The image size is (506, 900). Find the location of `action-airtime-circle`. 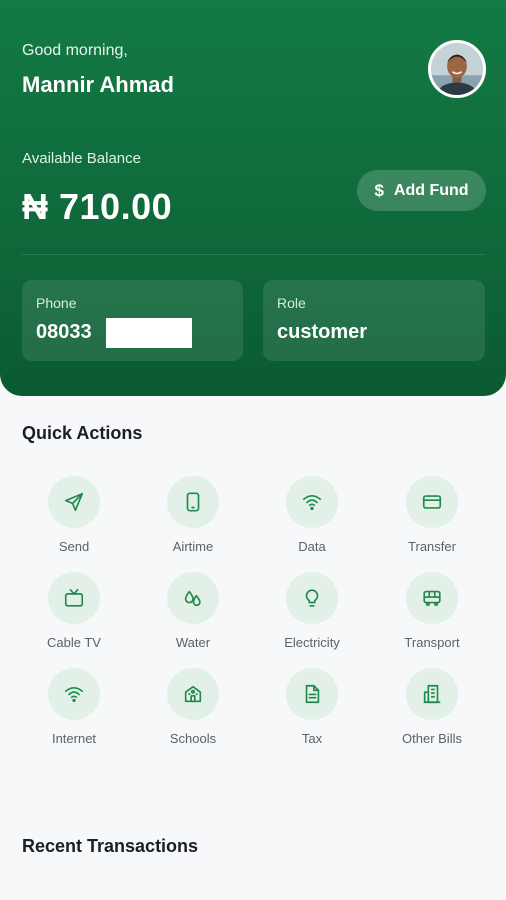

action-airtime-circle is located at coordinates (193, 502).